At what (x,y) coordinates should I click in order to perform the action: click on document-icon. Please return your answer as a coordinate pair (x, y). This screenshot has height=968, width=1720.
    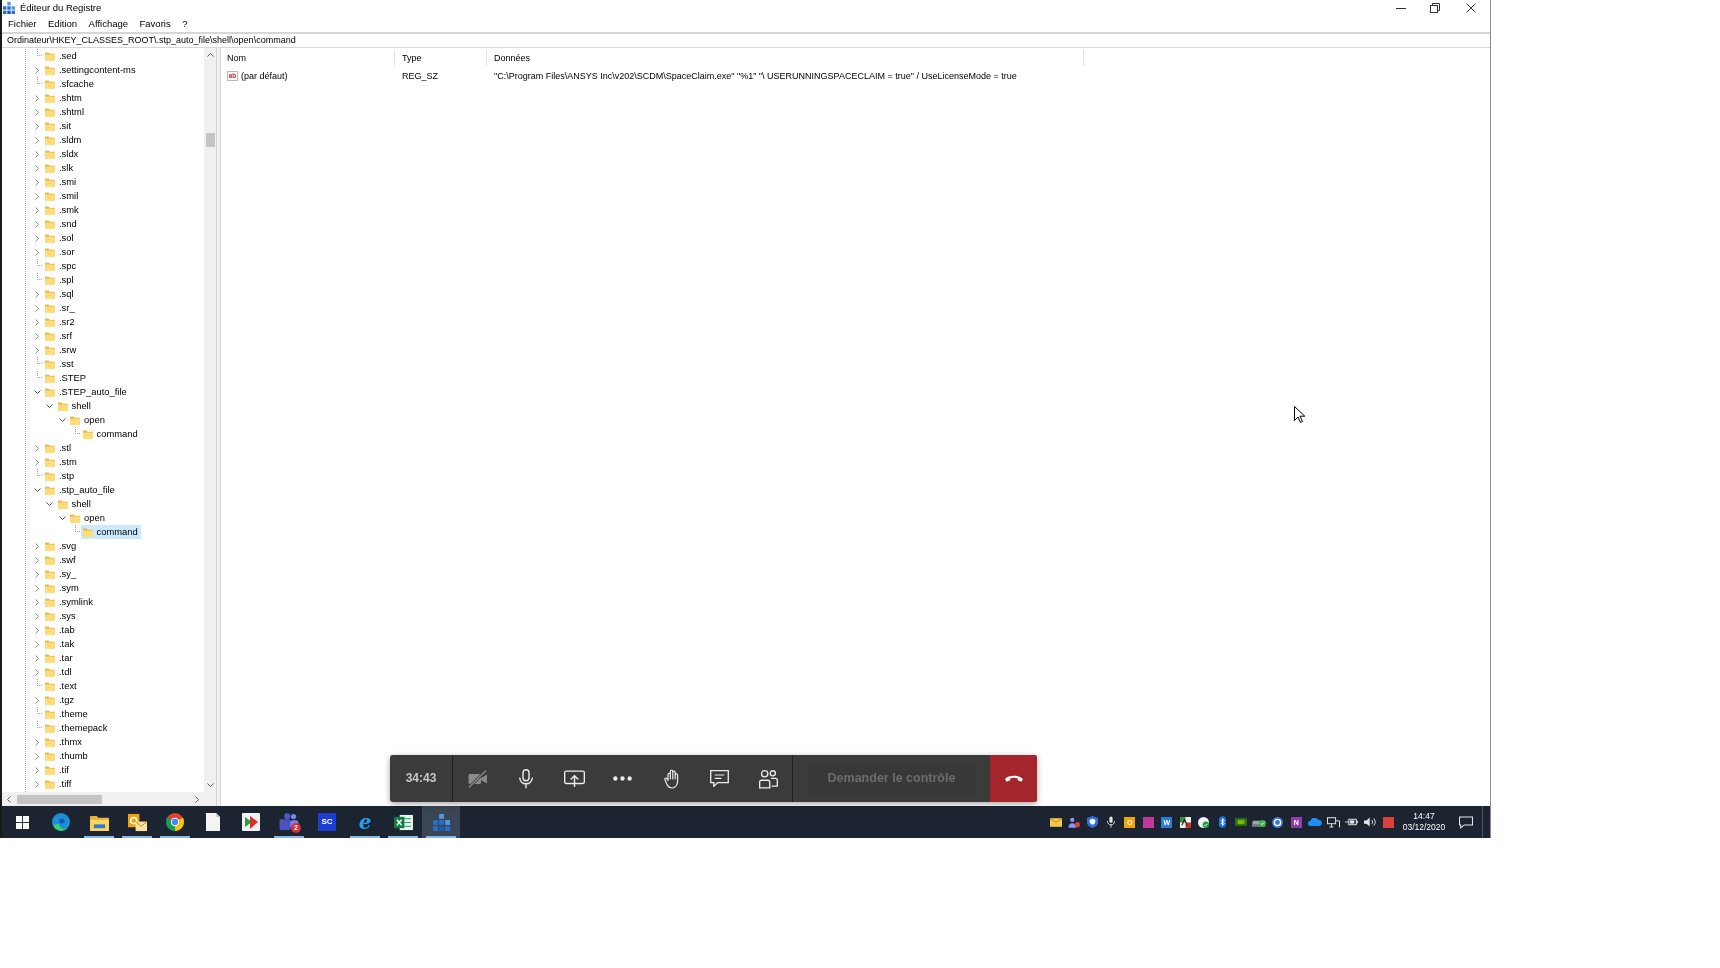
    Looking at the image, I should click on (213, 822).